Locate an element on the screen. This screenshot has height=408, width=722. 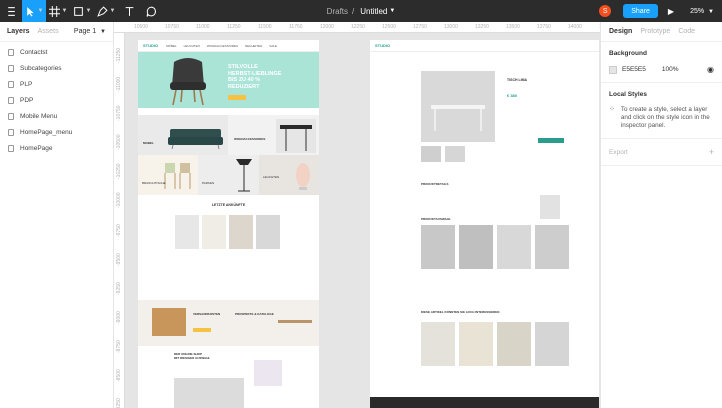
color-swatch is located at coordinates (613, 69).